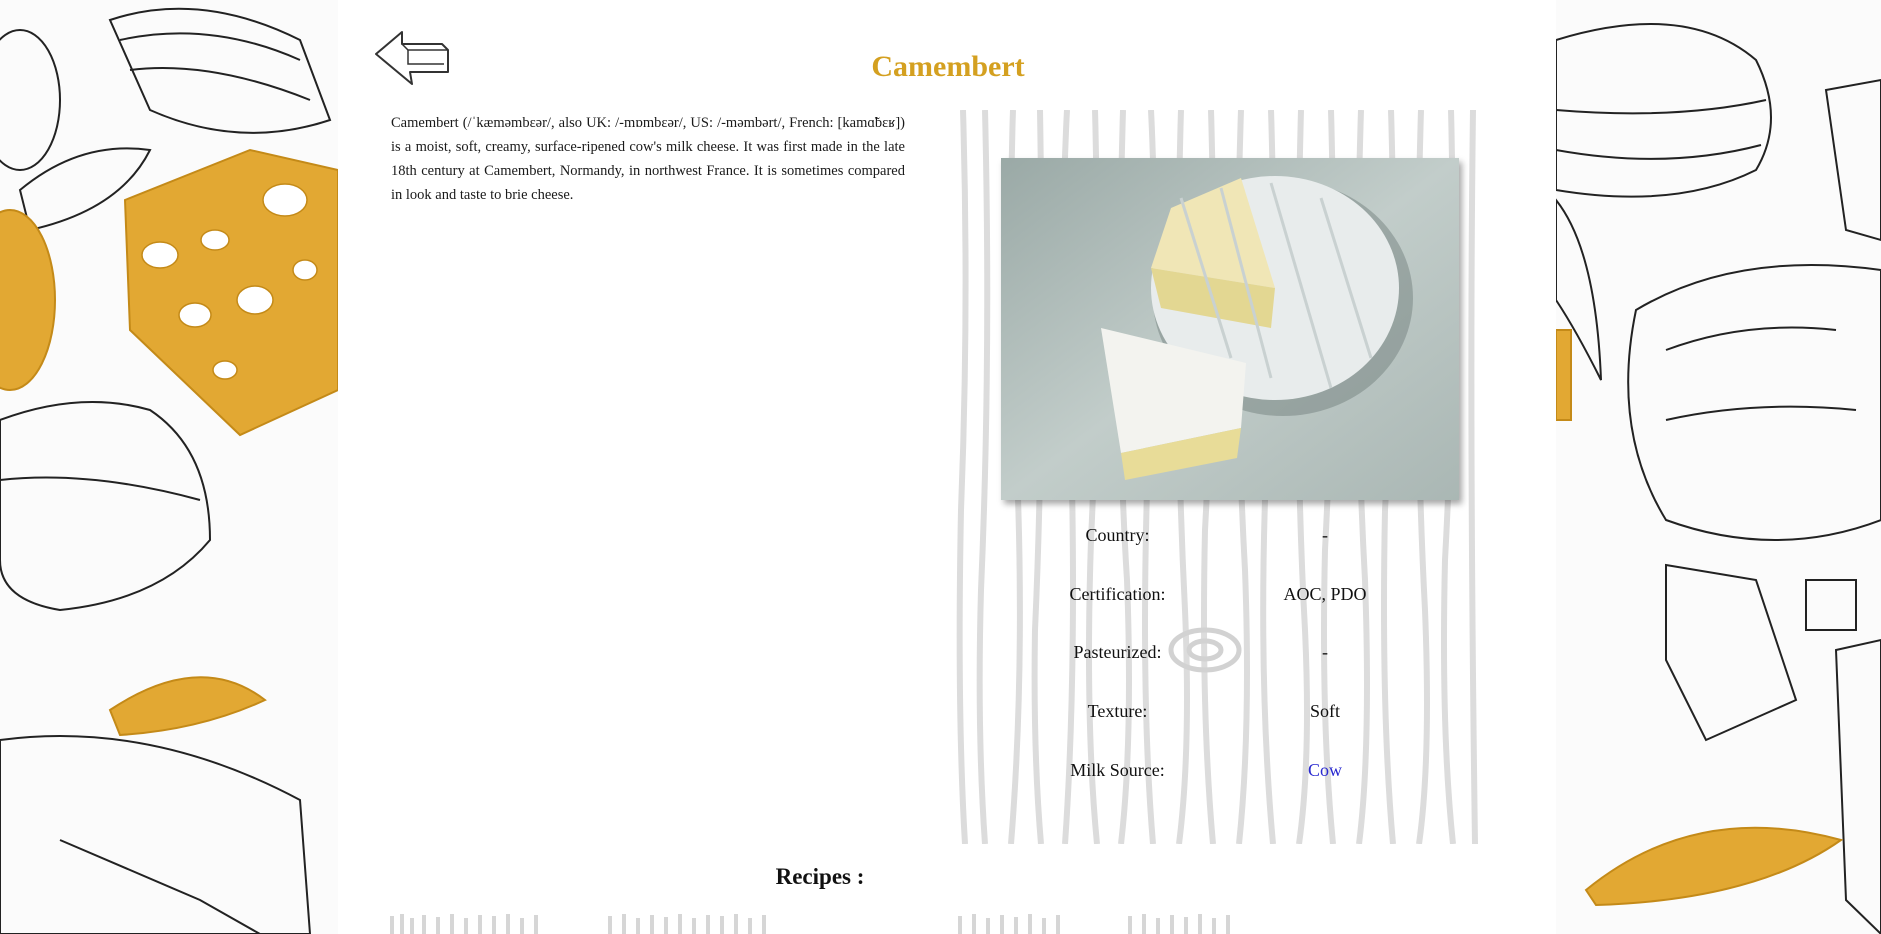  I want to click on country-value: -, so click(1325, 535).